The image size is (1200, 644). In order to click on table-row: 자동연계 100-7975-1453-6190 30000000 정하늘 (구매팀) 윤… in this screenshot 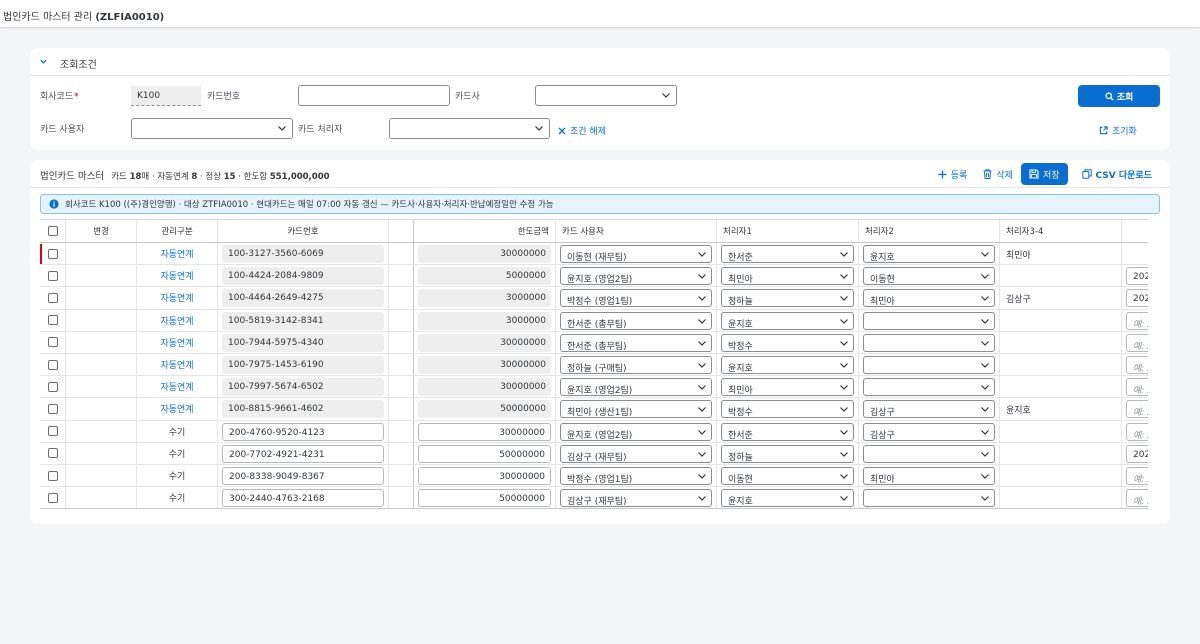, I will do `click(594, 365)`.